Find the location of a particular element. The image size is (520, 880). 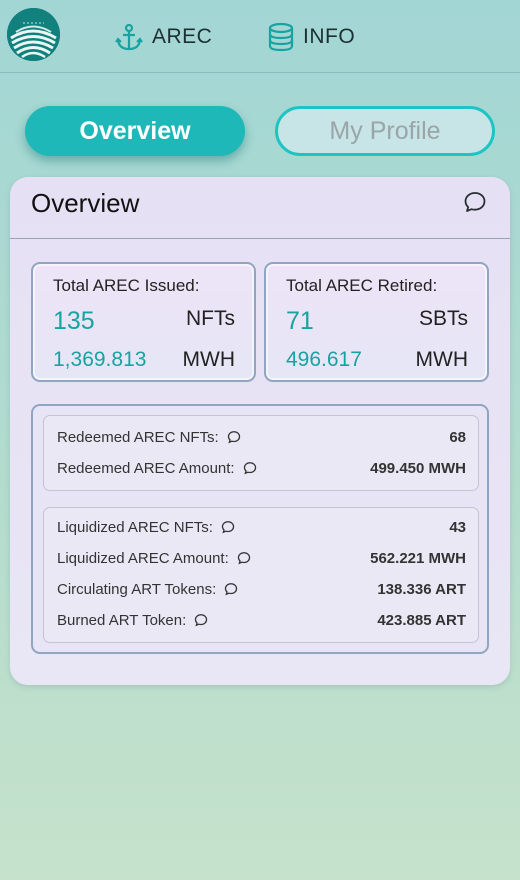

issued-count-unit: NFTs is located at coordinates (210, 318).